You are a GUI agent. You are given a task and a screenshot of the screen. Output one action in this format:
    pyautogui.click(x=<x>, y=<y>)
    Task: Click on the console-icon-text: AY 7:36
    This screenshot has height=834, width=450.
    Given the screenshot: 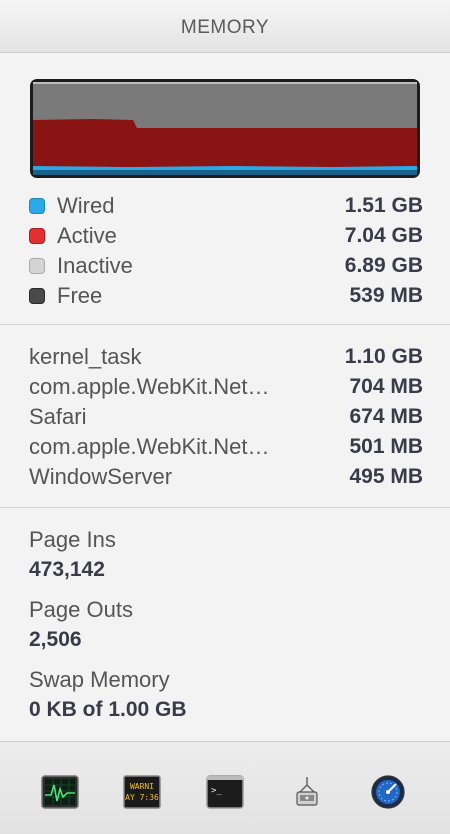 What is the action you would take?
    pyautogui.click(x=142, y=797)
    